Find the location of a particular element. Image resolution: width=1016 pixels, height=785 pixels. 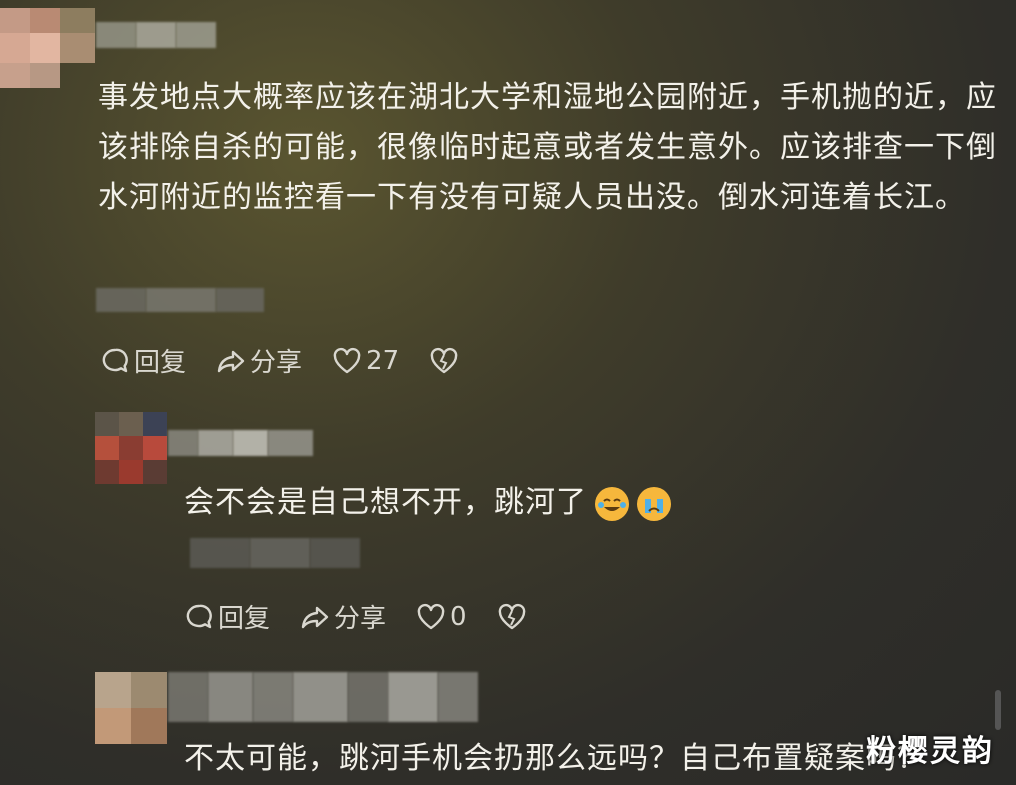

like-button: 0 is located at coordinates (441, 617).